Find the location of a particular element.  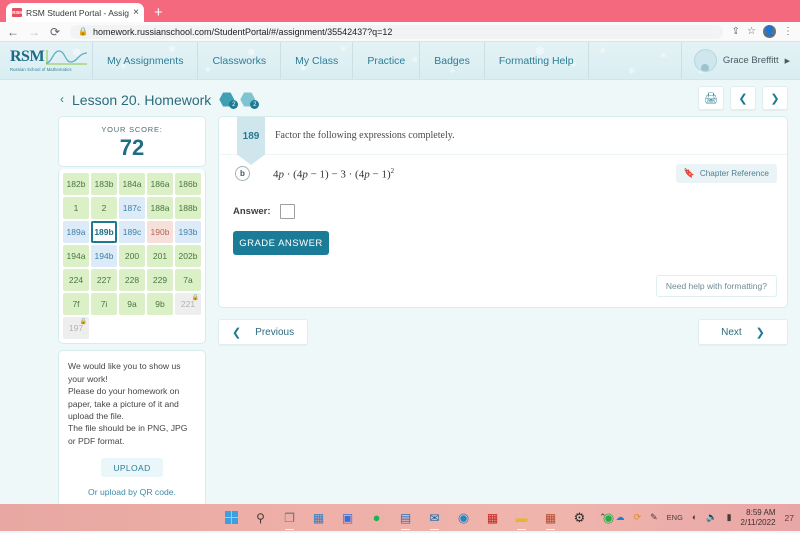

problem-cell-182b: 182b is located at coordinates (76, 184).